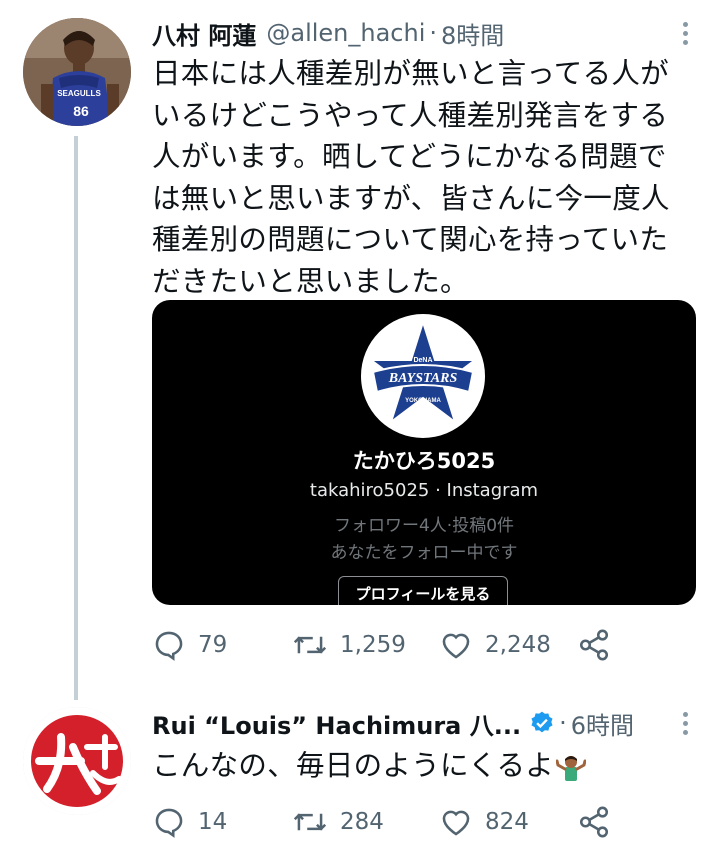 The image size is (719, 842). Describe the element at coordinates (79, 93) in the screenshot. I see `avatar-jersey-text: SEAGULLS` at that location.